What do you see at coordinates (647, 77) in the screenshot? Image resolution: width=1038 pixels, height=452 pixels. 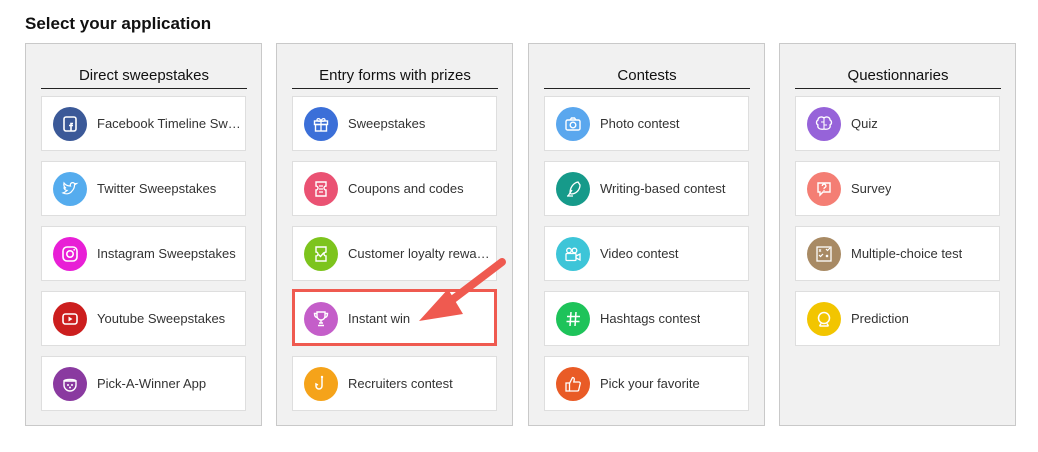 I see `column-title: Contests` at bounding box center [647, 77].